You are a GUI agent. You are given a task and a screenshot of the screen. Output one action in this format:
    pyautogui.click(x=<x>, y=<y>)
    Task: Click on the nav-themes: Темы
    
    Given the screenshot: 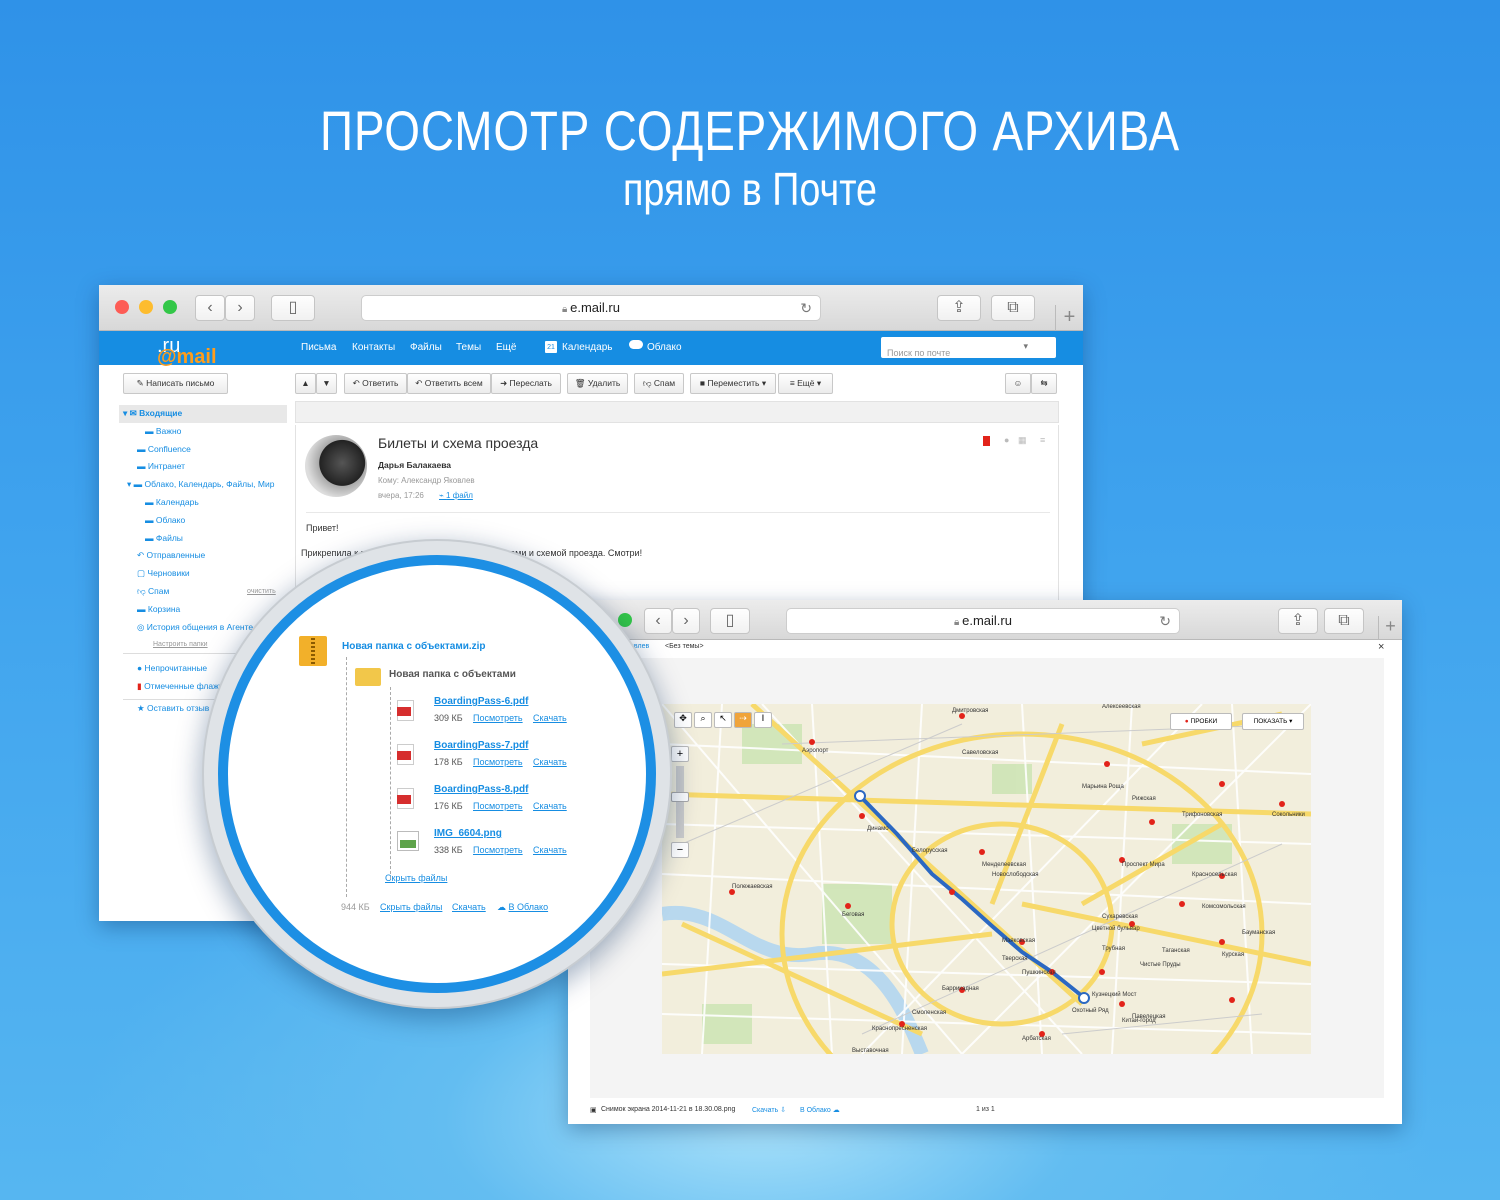 What is the action you would take?
    pyautogui.click(x=468, y=347)
    